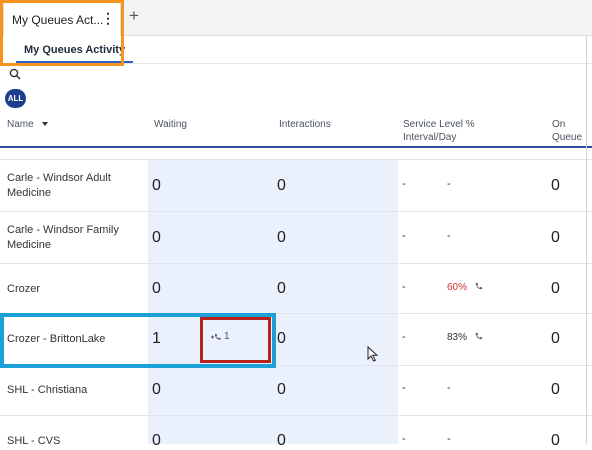 The image size is (592, 450). What do you see at coordinates (28, 124) in the screenshot?
I see `header-name: Name` at bounding box center [28, 124].